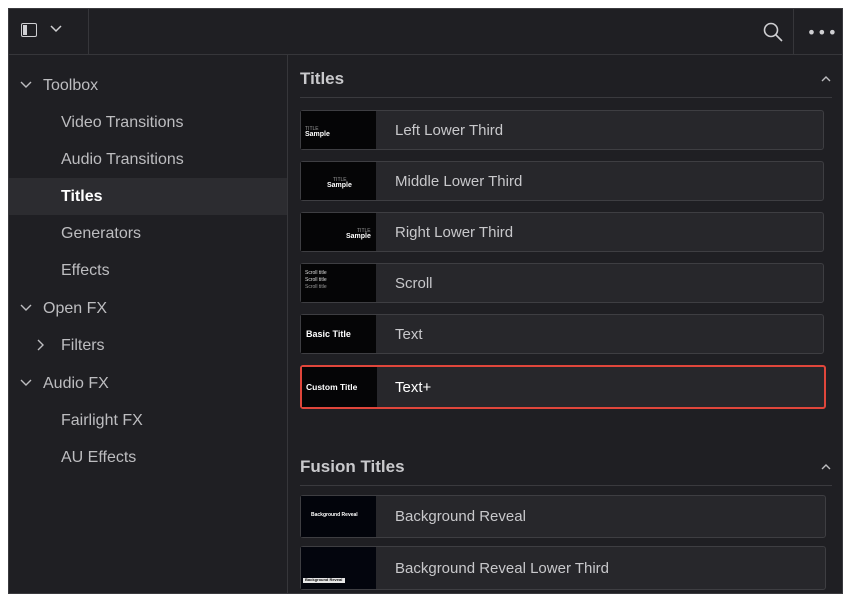 This screenshot has height=594, width=843. I want to click on title-item-text-plus: Custom Title Text+, so click(563, 387).